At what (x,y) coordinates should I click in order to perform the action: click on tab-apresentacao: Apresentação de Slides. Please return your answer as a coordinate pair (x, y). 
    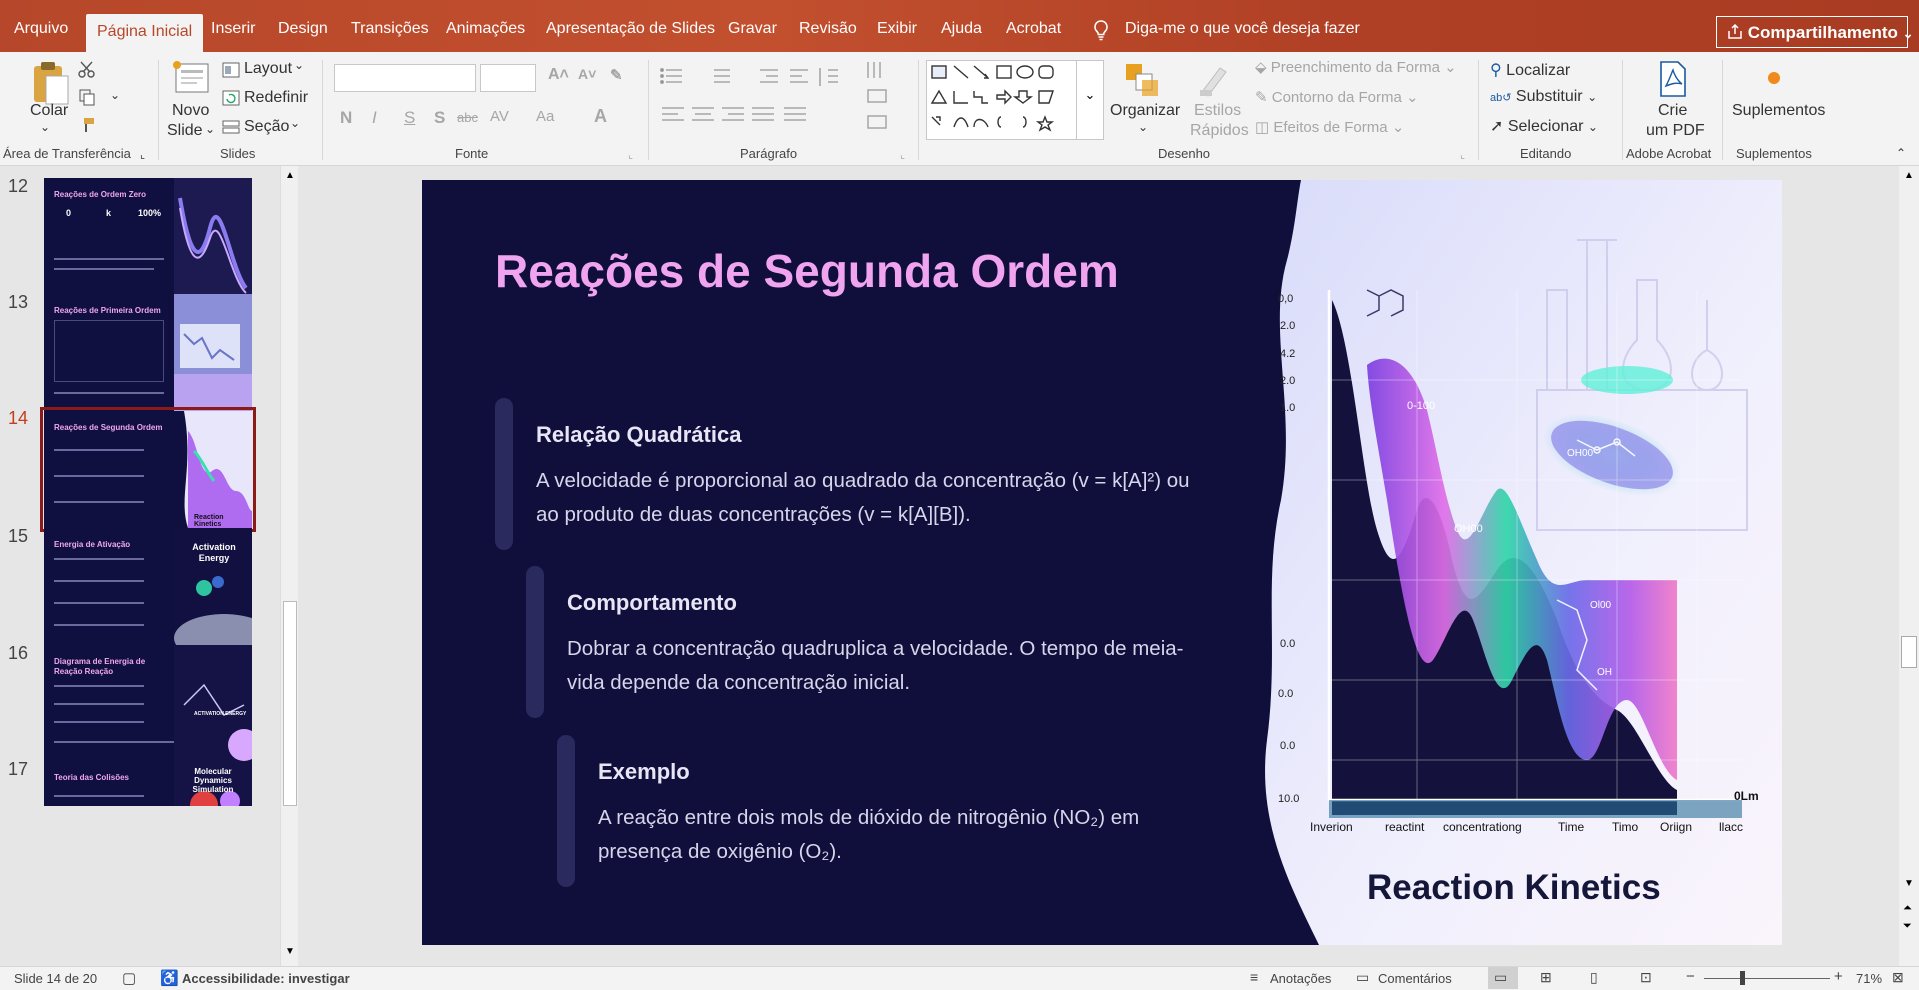
    Looking at the image, I should click on (630, 29).